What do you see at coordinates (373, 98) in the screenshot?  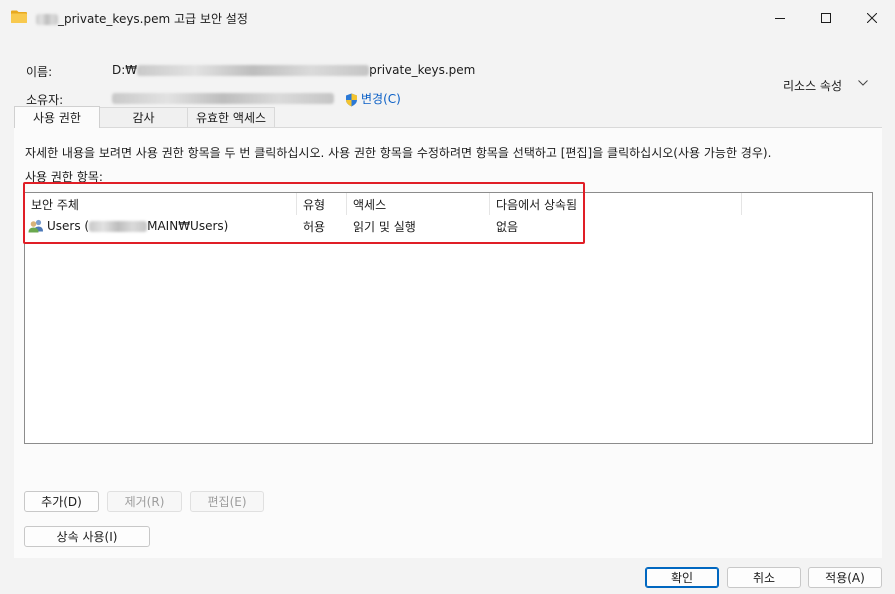 I see `change-owner-link: 변경(C)` at bounding box center [373, 98].